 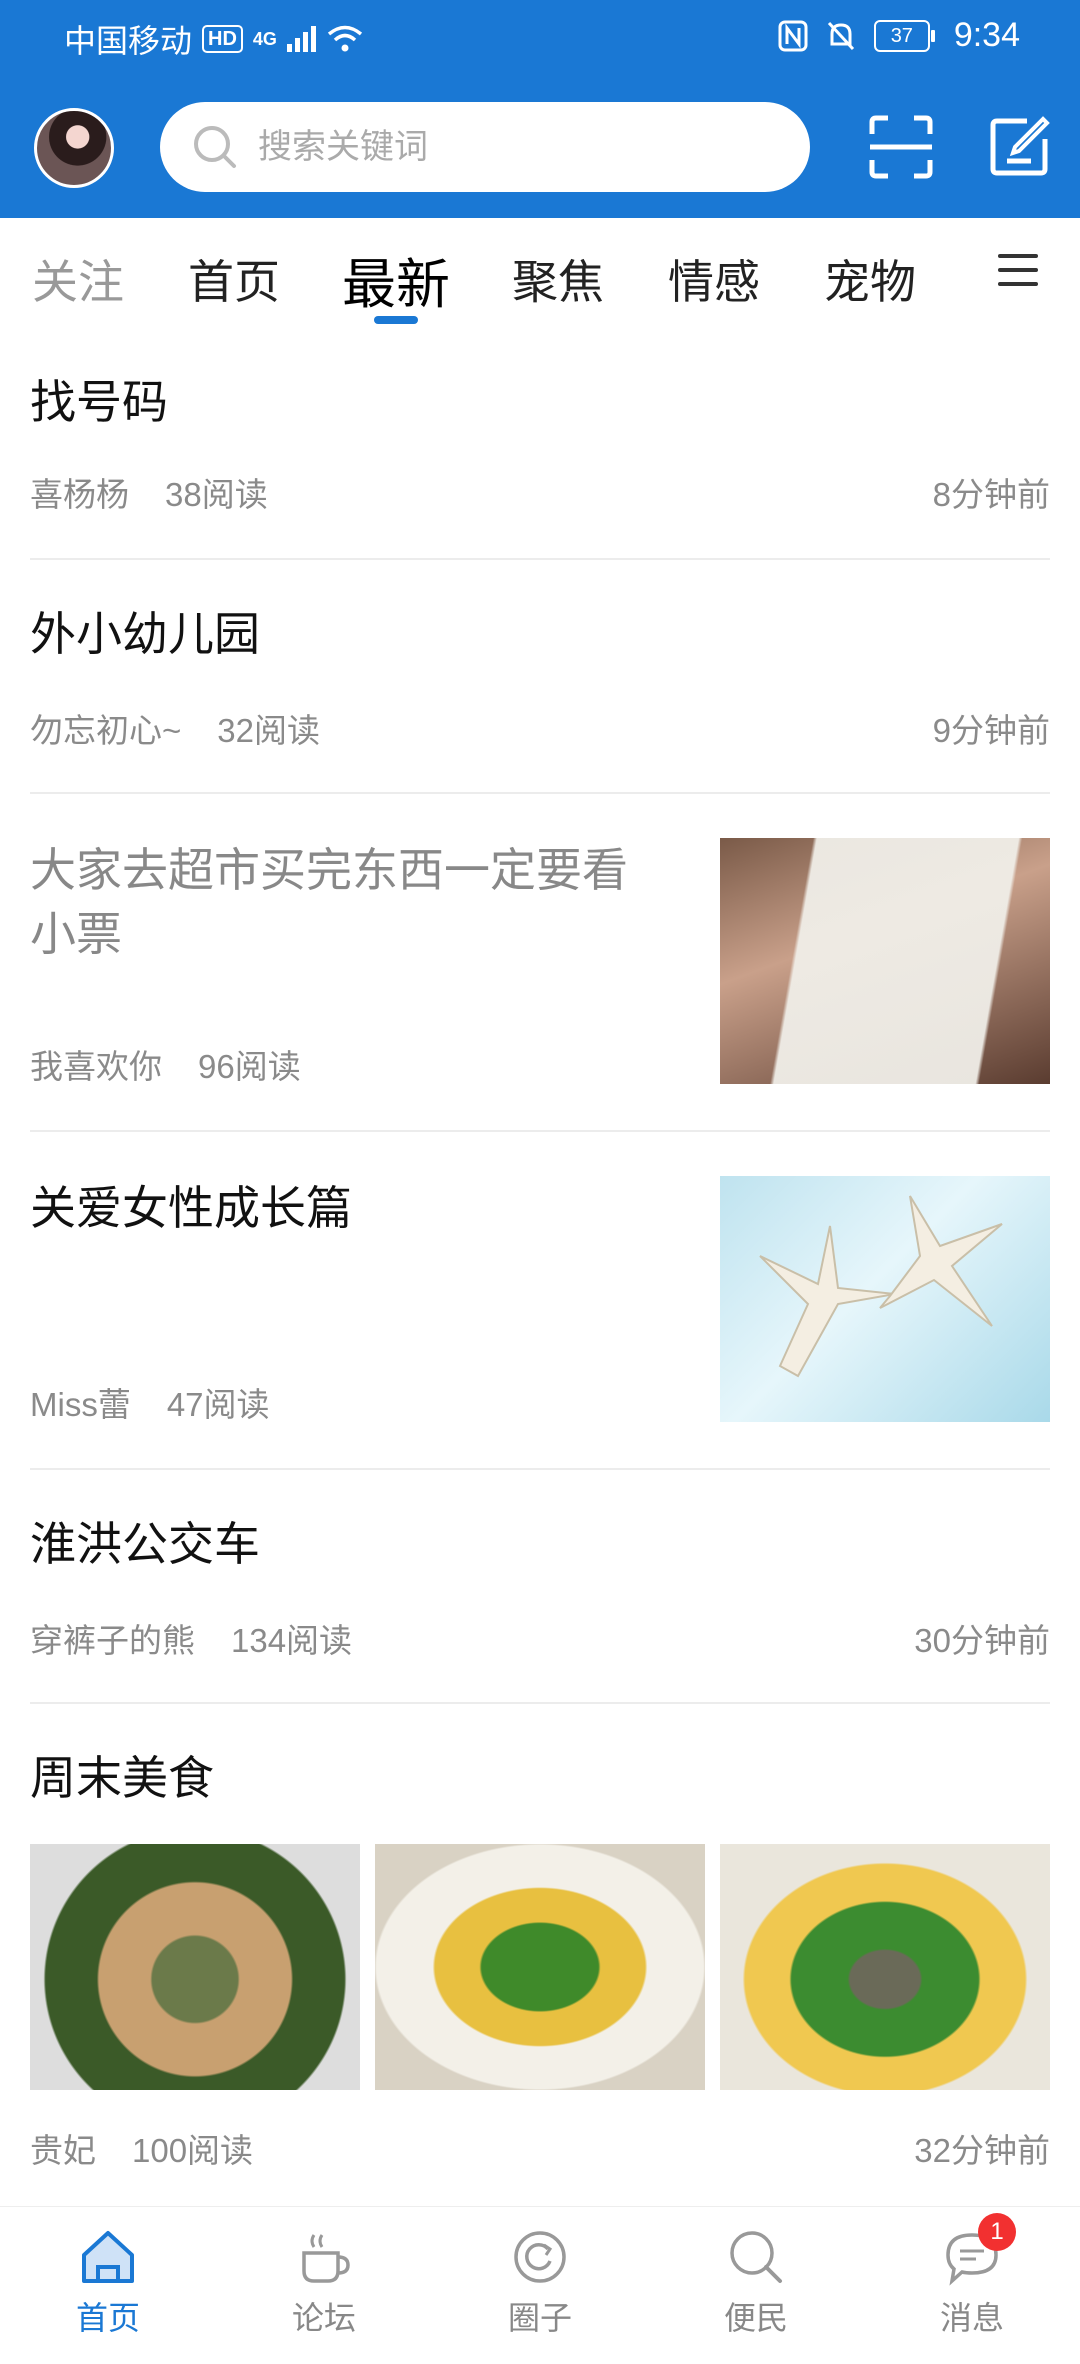 What do you see at coordinates (540, 40) in the screenshot?
I see `status-bar: 中国移动 HD 4G 37 9:34` at bounding box center [540, 40].